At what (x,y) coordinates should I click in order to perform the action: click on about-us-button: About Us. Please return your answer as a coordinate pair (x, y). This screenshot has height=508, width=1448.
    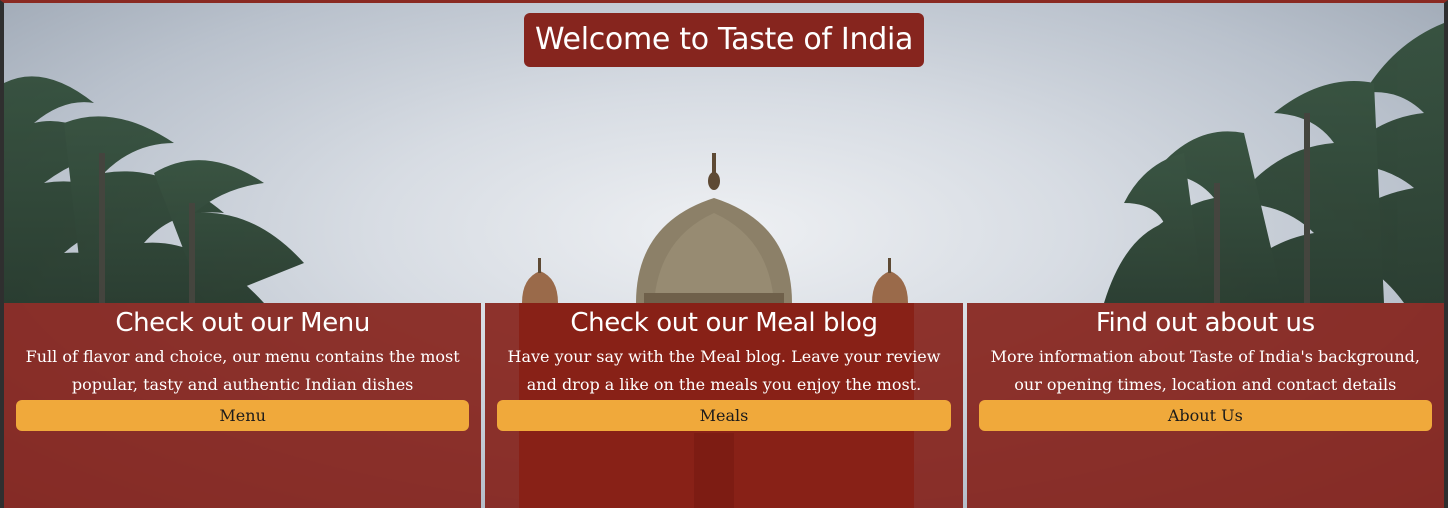
    Looking at the image, I should click on (1205, 415).